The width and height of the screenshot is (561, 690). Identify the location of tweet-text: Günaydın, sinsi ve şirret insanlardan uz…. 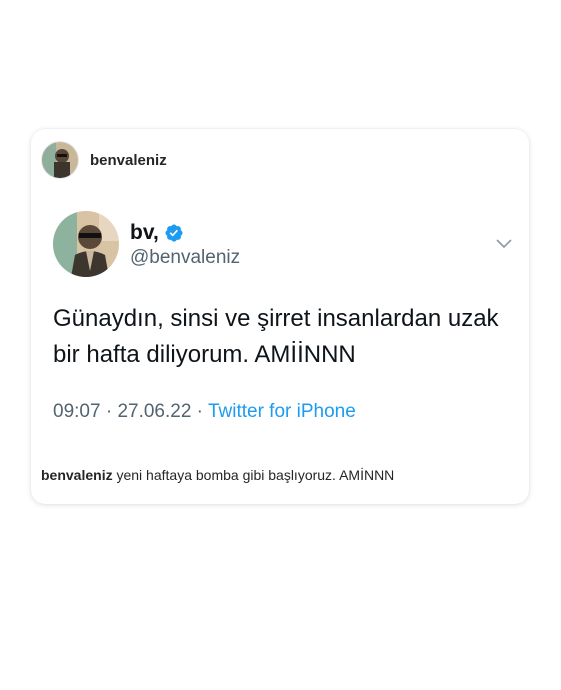
(276, 336).